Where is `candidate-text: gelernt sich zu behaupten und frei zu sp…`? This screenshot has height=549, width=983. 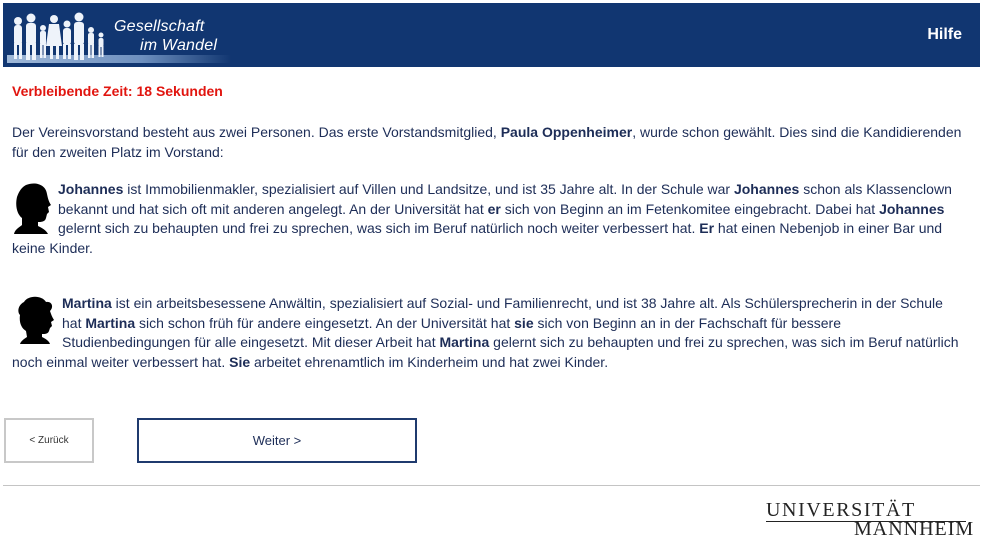
candidate-text: gelernt sich zu behaupten und frei zu sp… is located at coordinates (379, 228).